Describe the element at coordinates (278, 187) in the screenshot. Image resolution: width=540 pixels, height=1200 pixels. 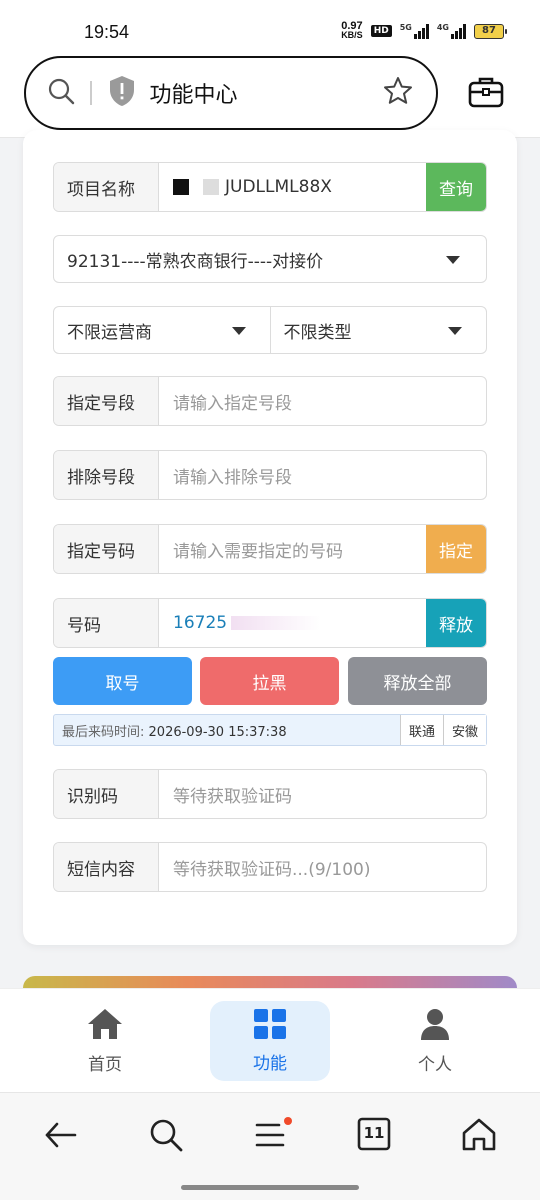
I see `project-value: JUDLLML88X` at that location.